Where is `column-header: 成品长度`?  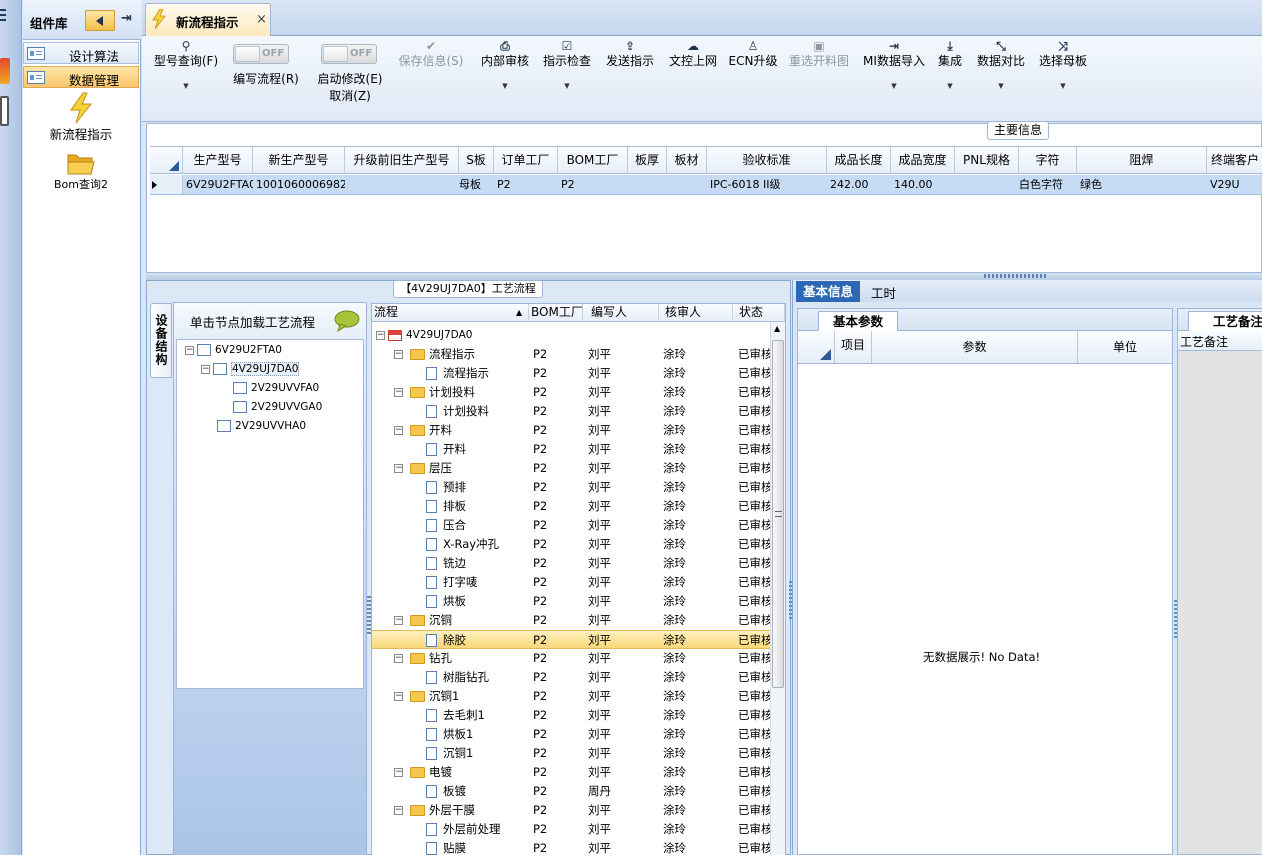 column-header: 成品长度 is located at coordinates (859, 160).